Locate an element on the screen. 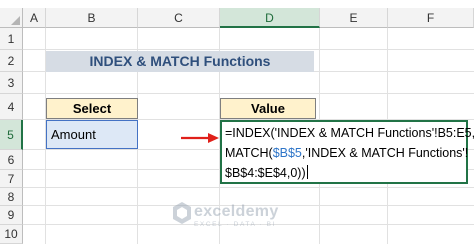  red-arrow-icon is located at coordinates (200, 138).